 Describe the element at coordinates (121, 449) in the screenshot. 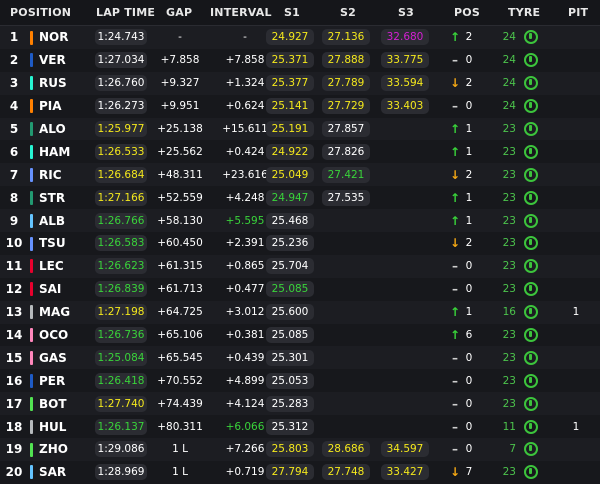

I see `lap-time-cell: 1:29.086` at that location.